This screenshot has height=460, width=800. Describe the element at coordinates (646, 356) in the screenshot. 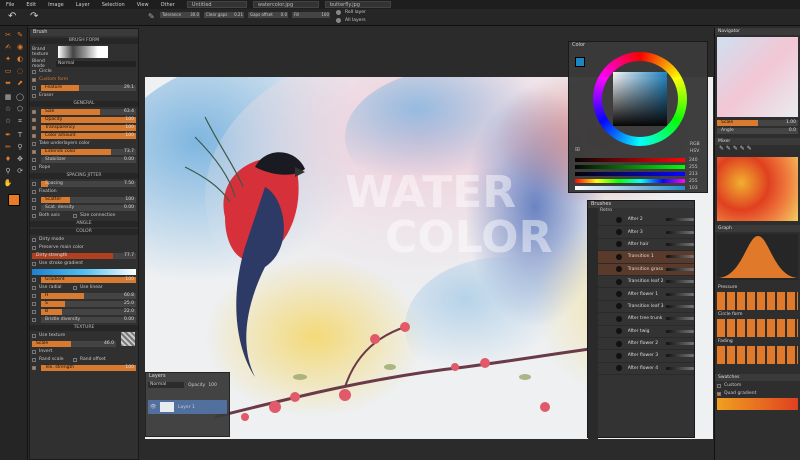

I see `brush-preset-item: After flower 3` at that location.